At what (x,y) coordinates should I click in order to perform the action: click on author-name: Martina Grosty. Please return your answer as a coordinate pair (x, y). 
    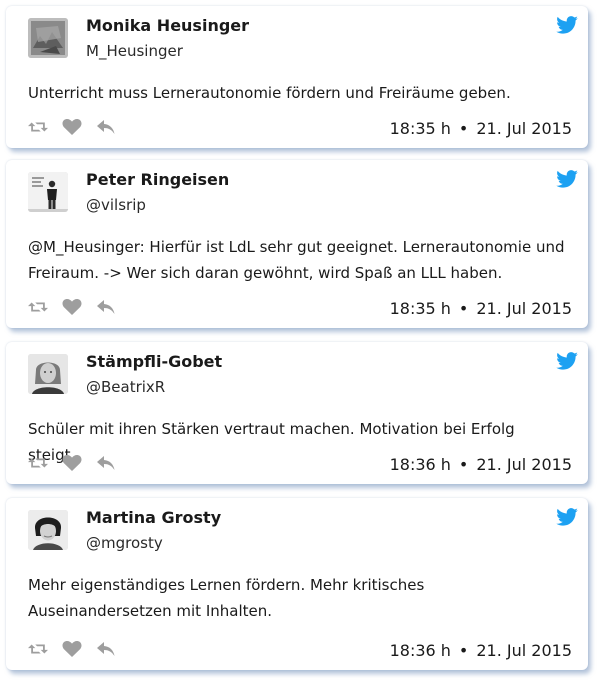
    Looking at the image, I should click on (153, 517).